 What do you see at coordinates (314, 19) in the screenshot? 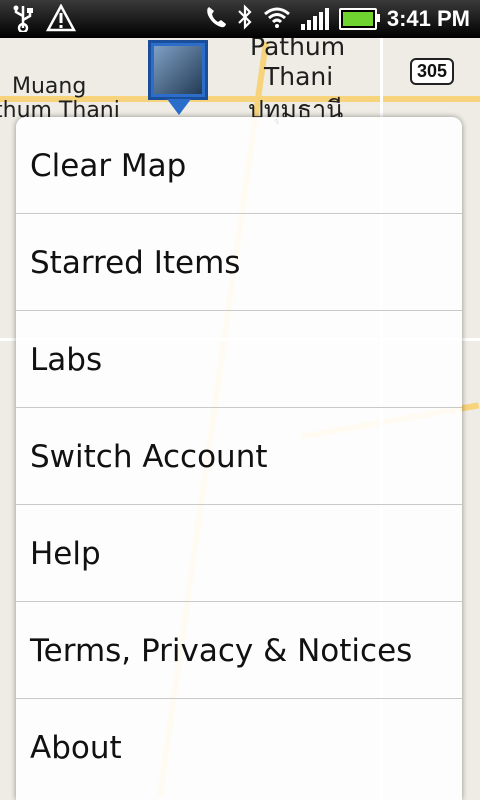
I see `signal-icon` at bounding box center [314, 19].